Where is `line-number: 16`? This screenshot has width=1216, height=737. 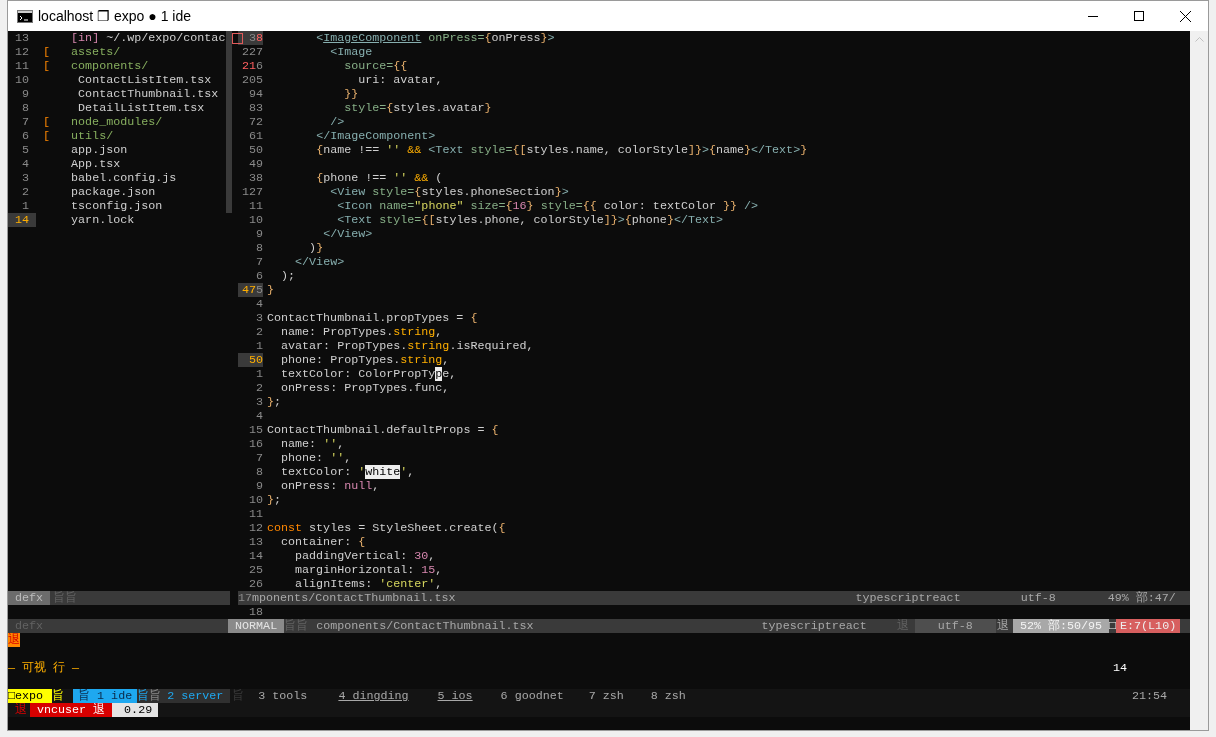
line-number: 16 is located at coordinates (255, 444).